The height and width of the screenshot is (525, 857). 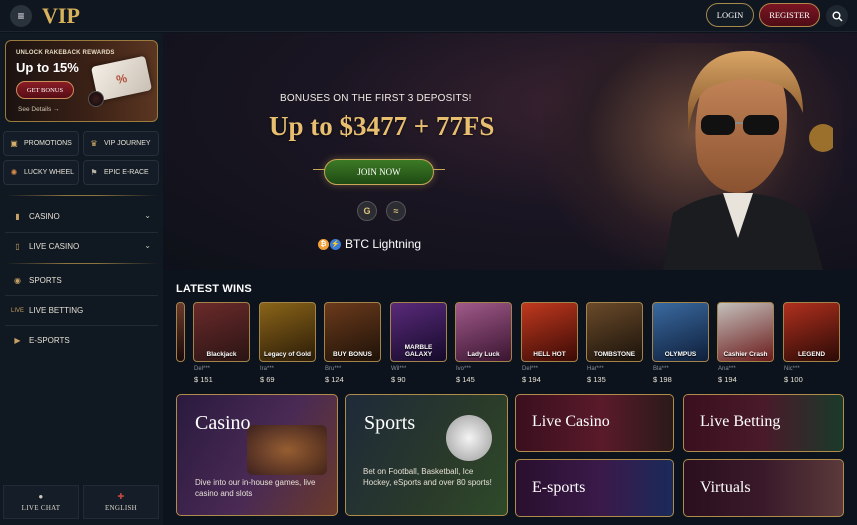 I want to click on casino-tile-title: Casino, so click(x=223, y=423).